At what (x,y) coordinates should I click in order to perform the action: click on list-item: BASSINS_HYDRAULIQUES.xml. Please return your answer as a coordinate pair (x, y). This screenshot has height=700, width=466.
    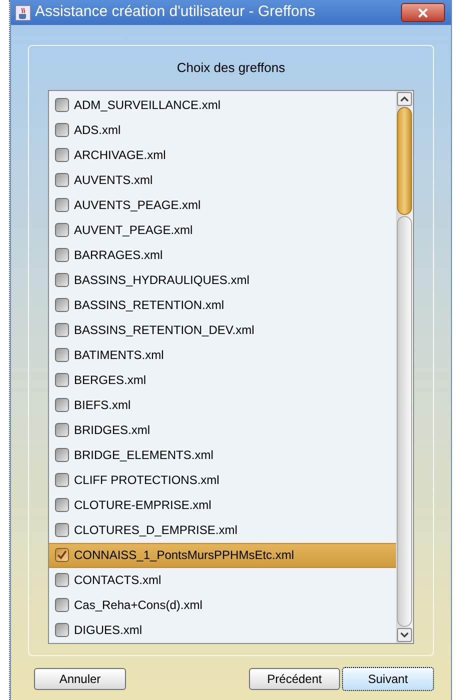
    Looking at the image, I should click on (222, 280).